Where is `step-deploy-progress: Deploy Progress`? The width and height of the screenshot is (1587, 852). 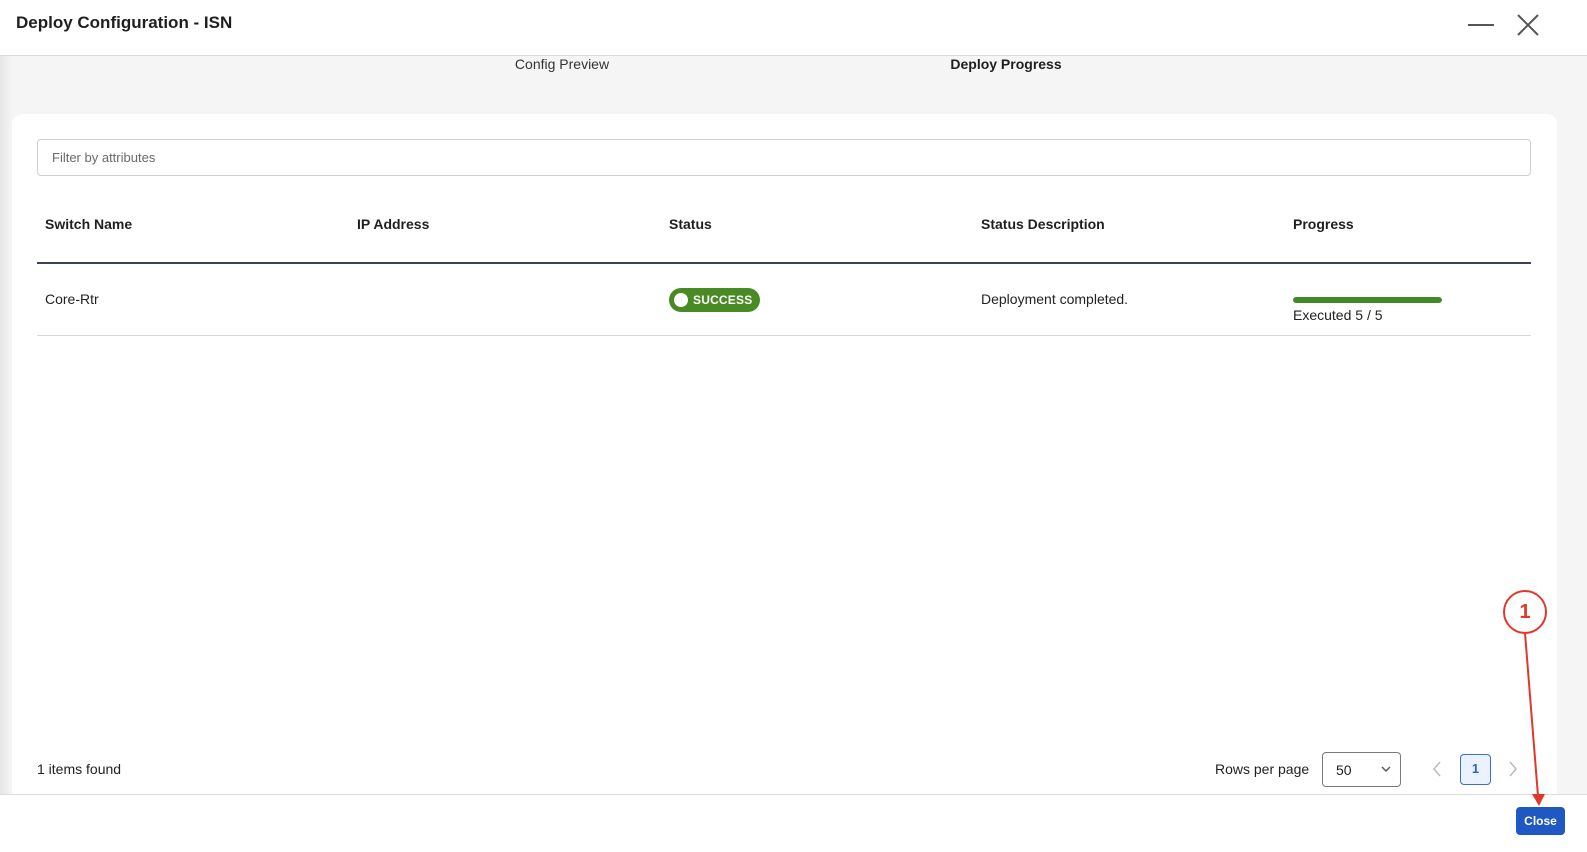 step-deploy-progress: Deploy Progress is located at coordinates (1005, 64).